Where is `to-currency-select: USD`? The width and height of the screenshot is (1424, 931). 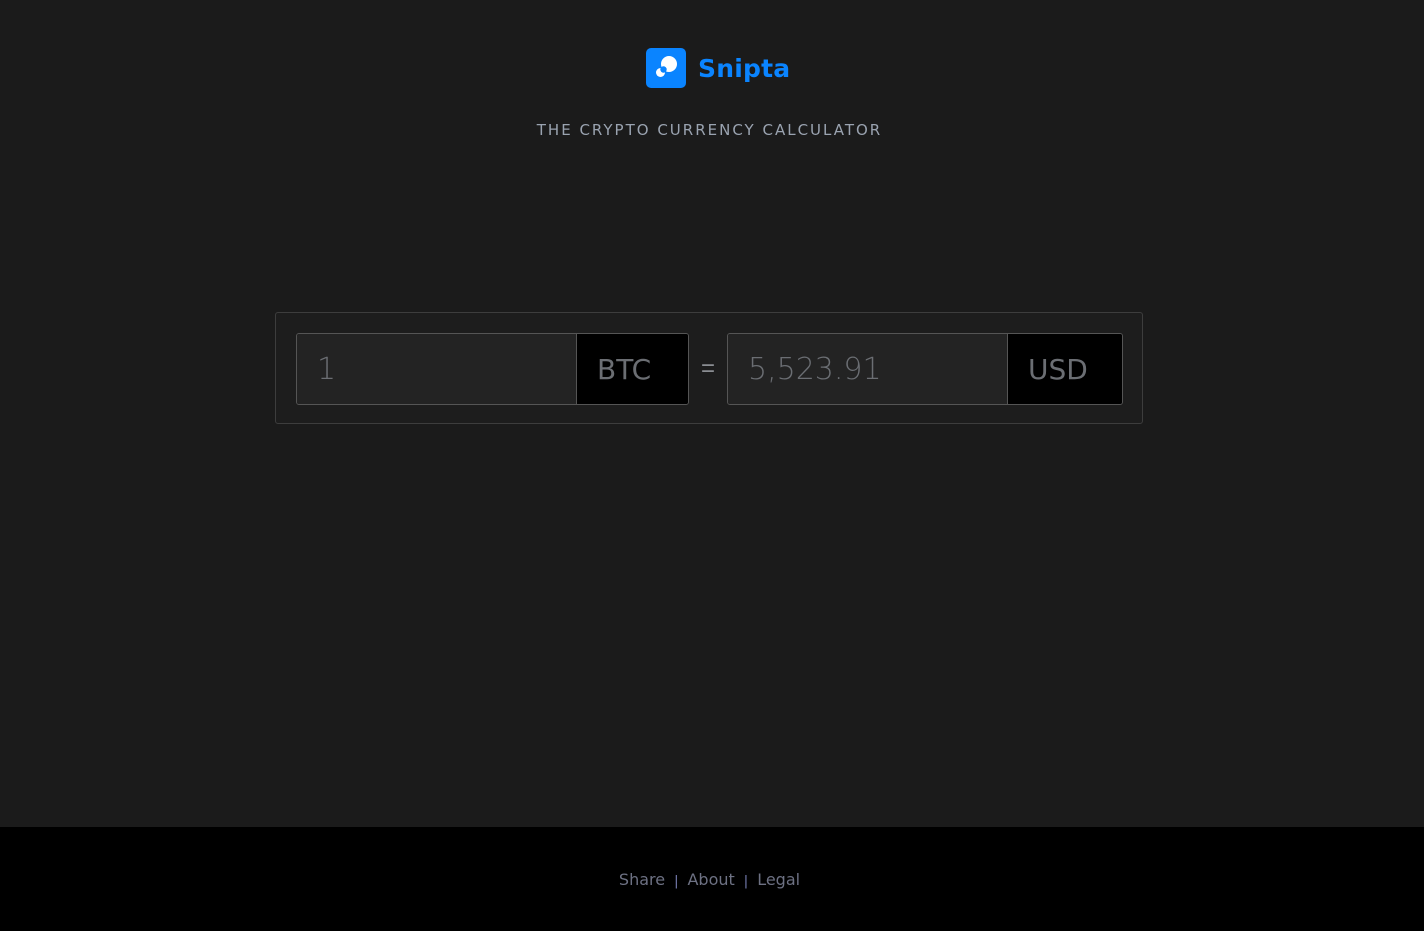
to-currency-select: USD is located at coordinates (1064, 369).